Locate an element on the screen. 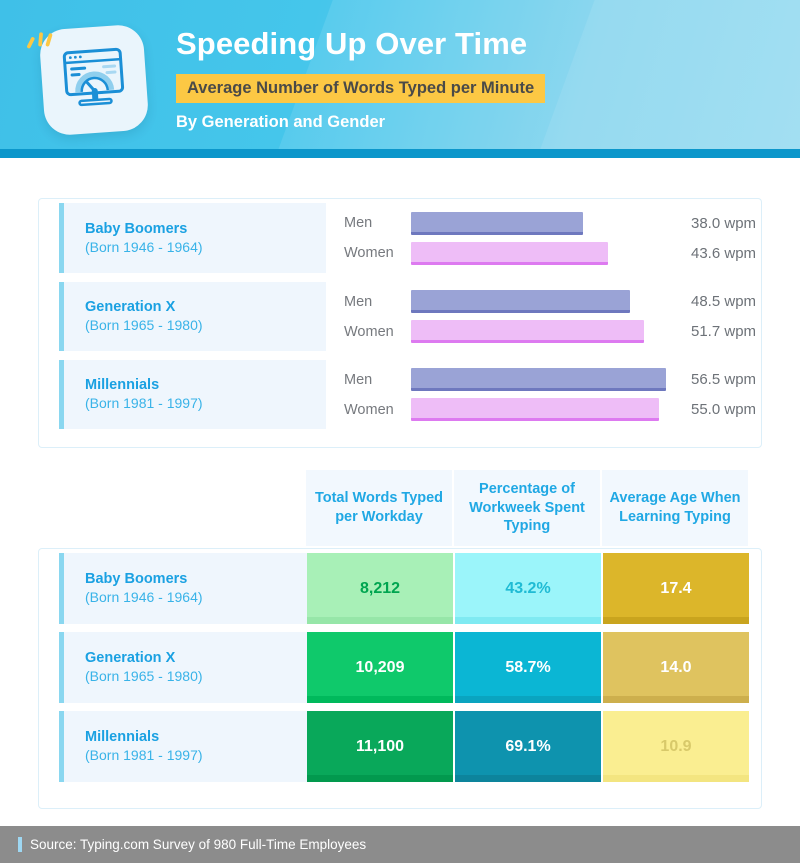 This screenshot has height=863, width=800. cell-percentage-workweek: 58.7% is located at coordinates (528, 667).